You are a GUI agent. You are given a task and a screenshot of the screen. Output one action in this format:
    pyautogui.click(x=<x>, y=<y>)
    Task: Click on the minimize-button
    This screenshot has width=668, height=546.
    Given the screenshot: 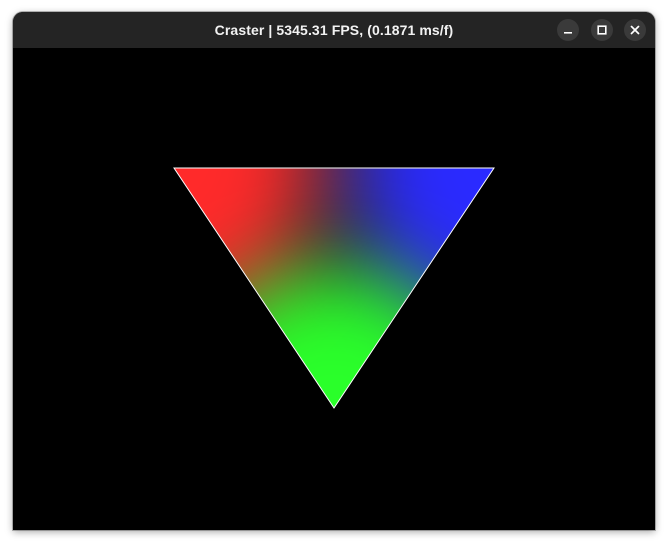 What is the action you would take?
    pyautogui.click(x=568, y=30)
    